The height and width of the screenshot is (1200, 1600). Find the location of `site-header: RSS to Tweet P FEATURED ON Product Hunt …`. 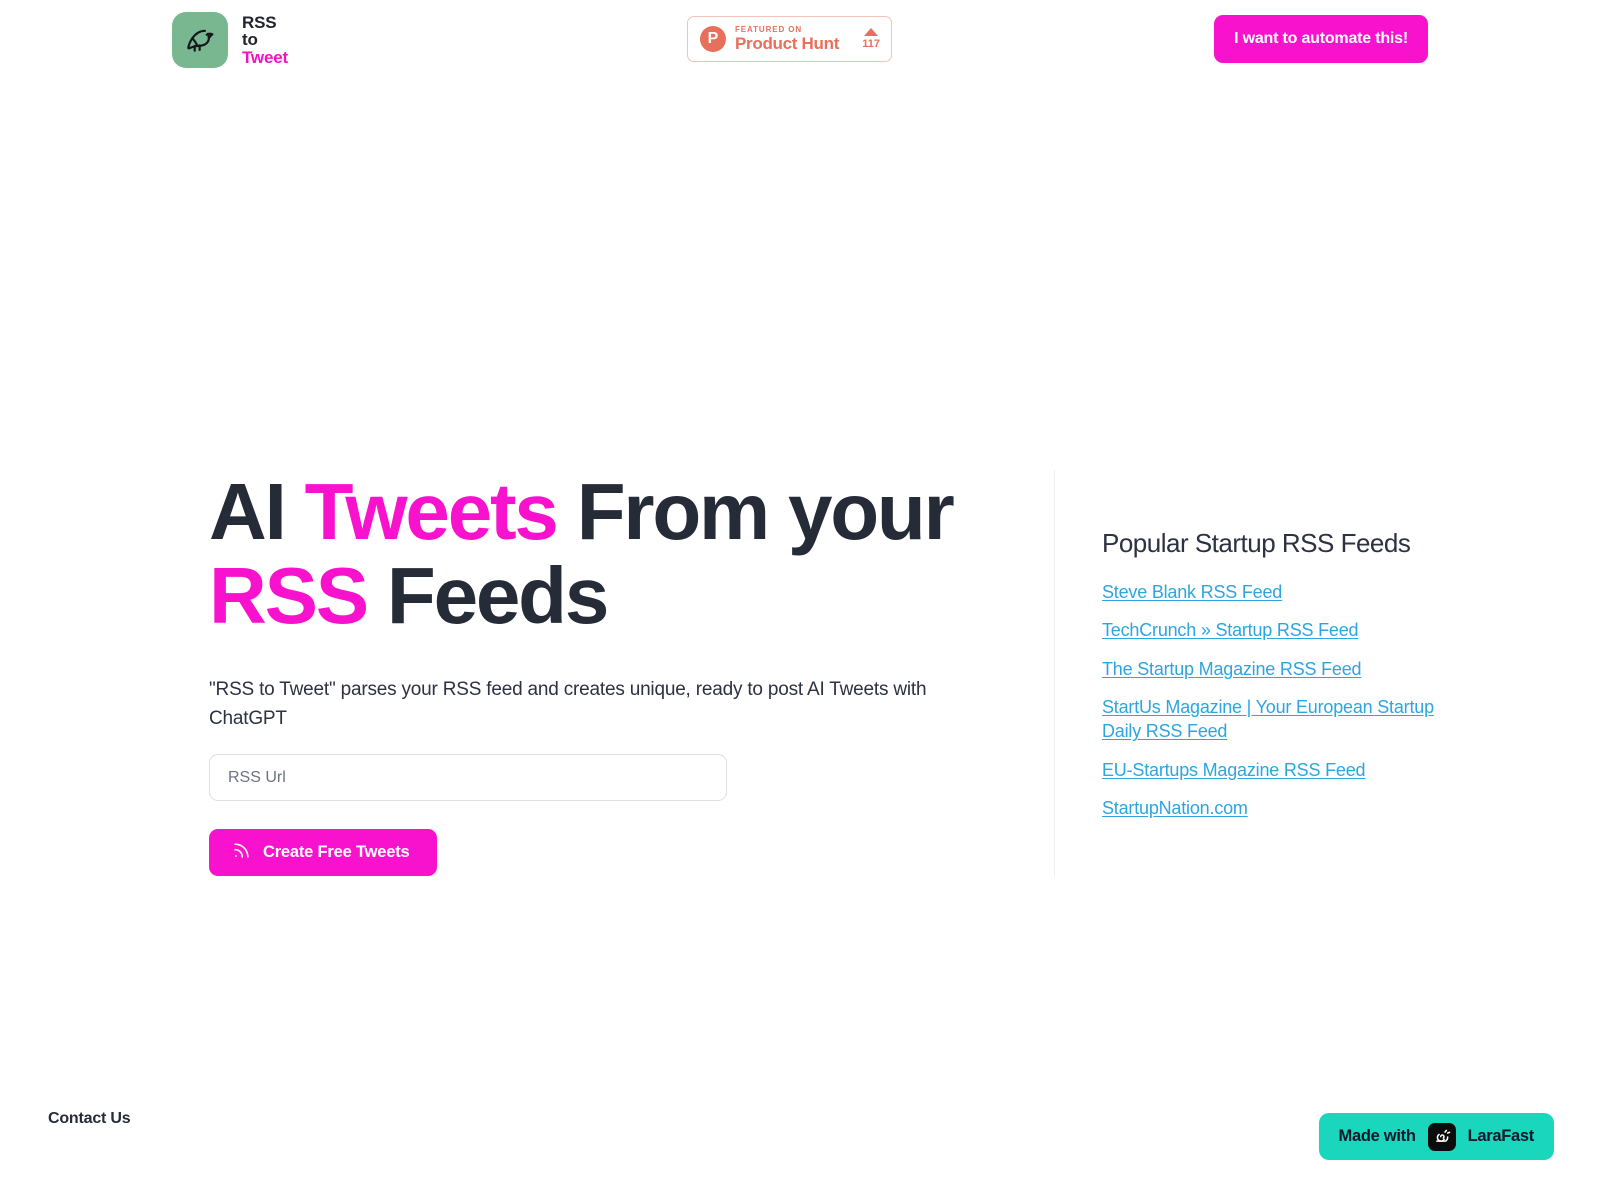

site-header: RSS to Tweet P FEATURED ON Product Hunt … is located at coordinates (800, 39).